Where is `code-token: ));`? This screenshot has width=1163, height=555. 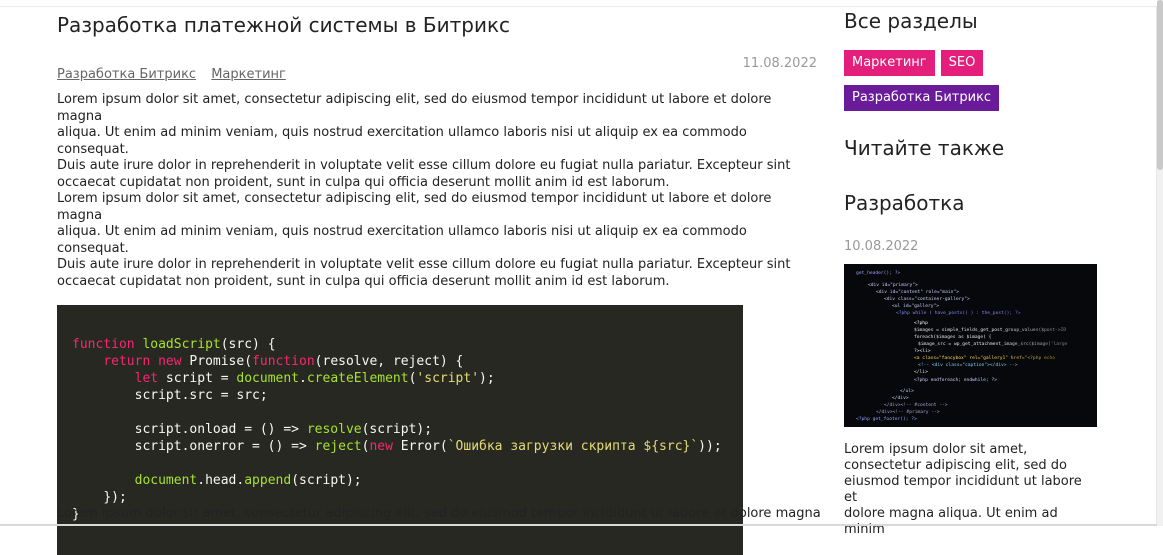
code-token: )); is located at coordinates (710, 446).